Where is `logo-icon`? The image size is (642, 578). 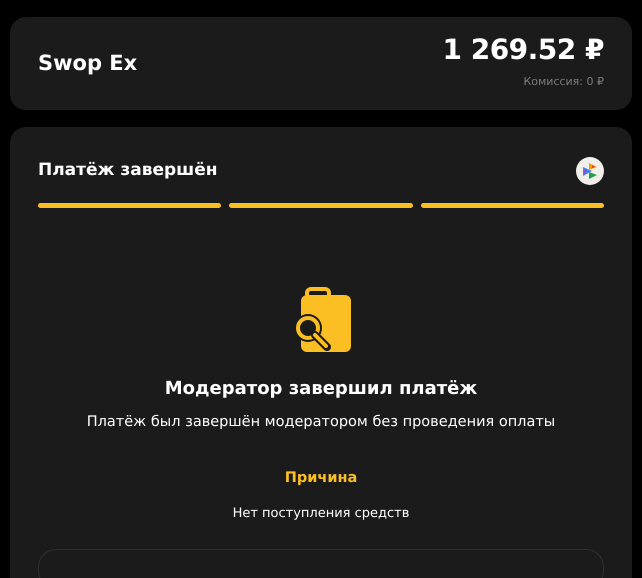 logo-icon is located at coordinates (590, 171).